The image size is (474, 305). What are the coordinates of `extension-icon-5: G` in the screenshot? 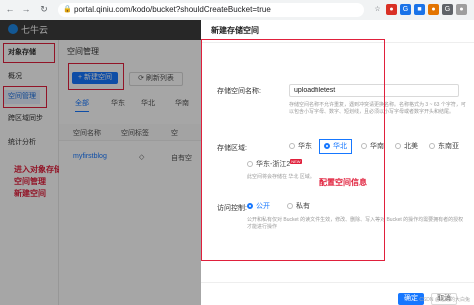 It's located at (447, 9).